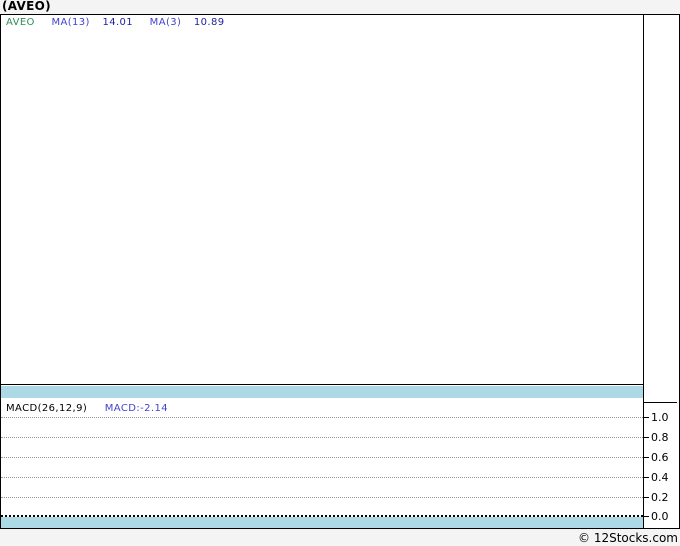 The image size is (680, 546). I want to click on right-axis-line, so click(643, 271).